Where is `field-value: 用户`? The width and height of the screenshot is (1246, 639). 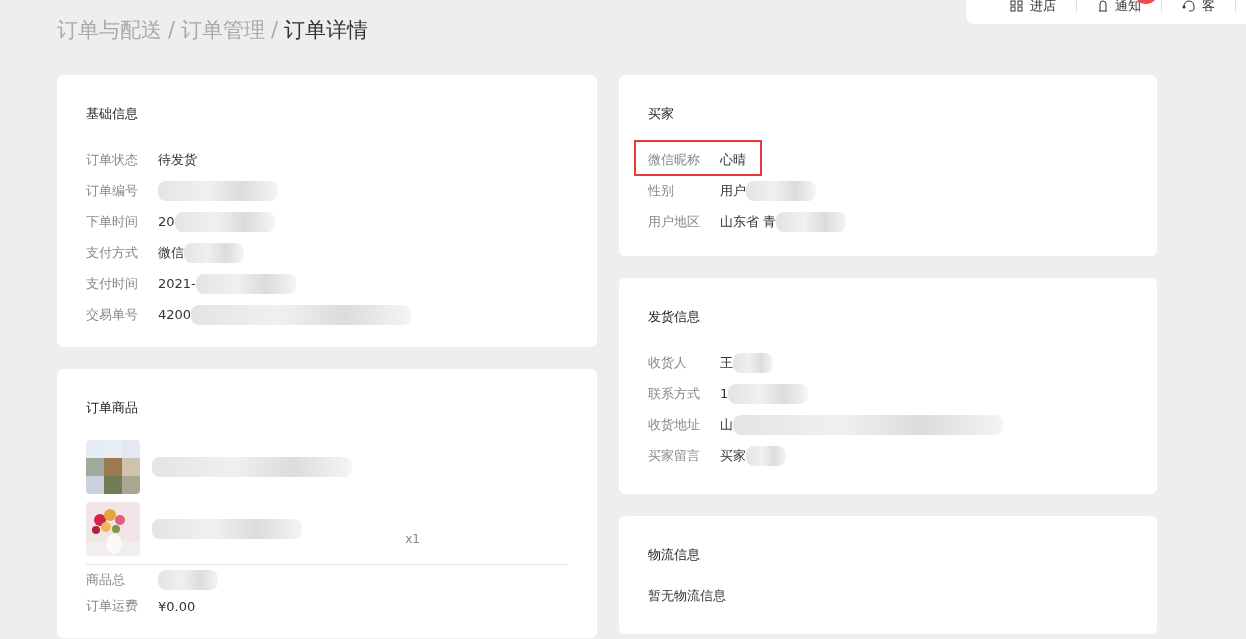
field-value: 用户 is located at coordinates (733, 190).